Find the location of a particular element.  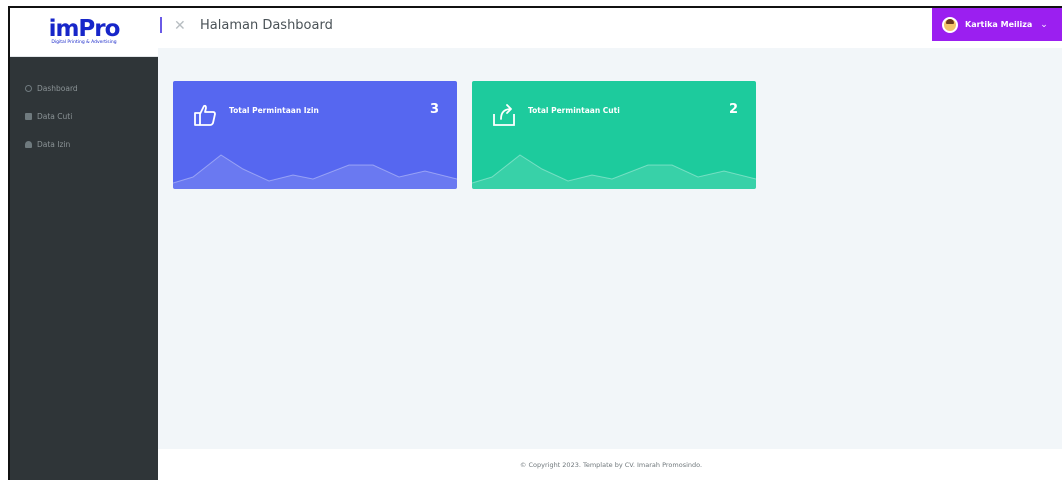

logo-tagline: Digital Printing & Advertising is located at coordinates (84, 42).